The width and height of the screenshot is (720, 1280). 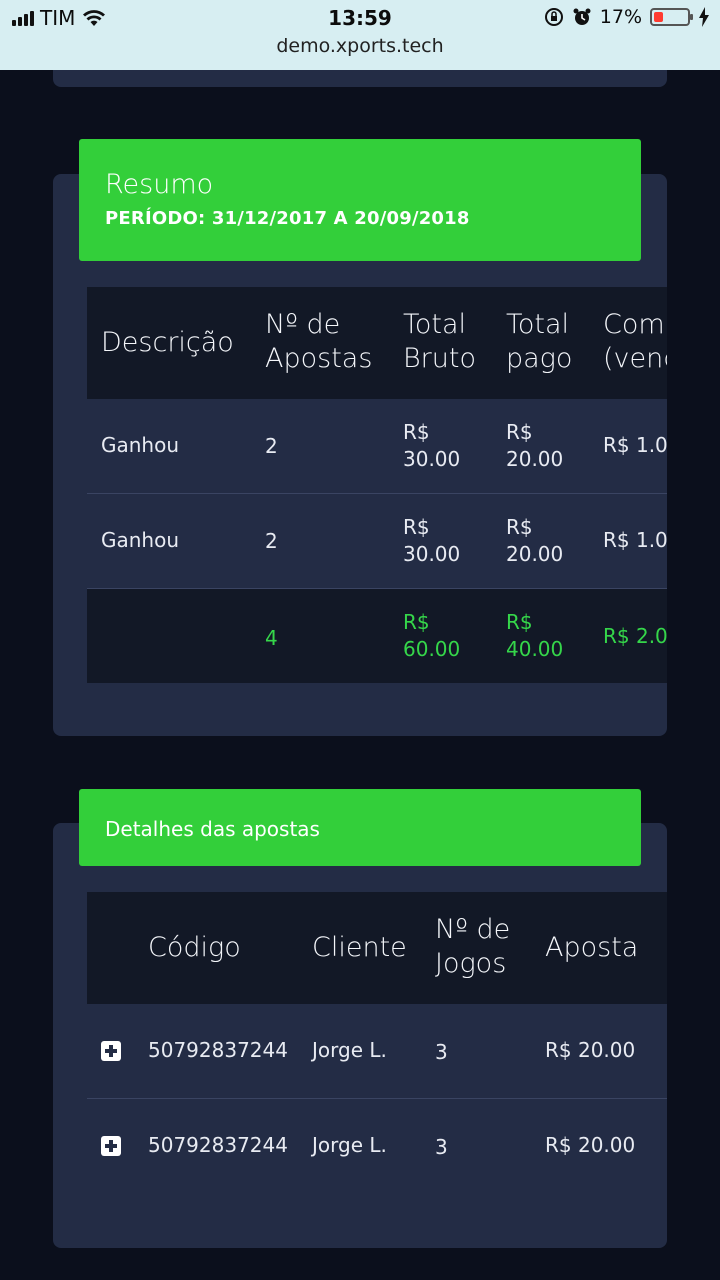 I want to click on header-total-pago: Total pago, so click(x=539, y=341).